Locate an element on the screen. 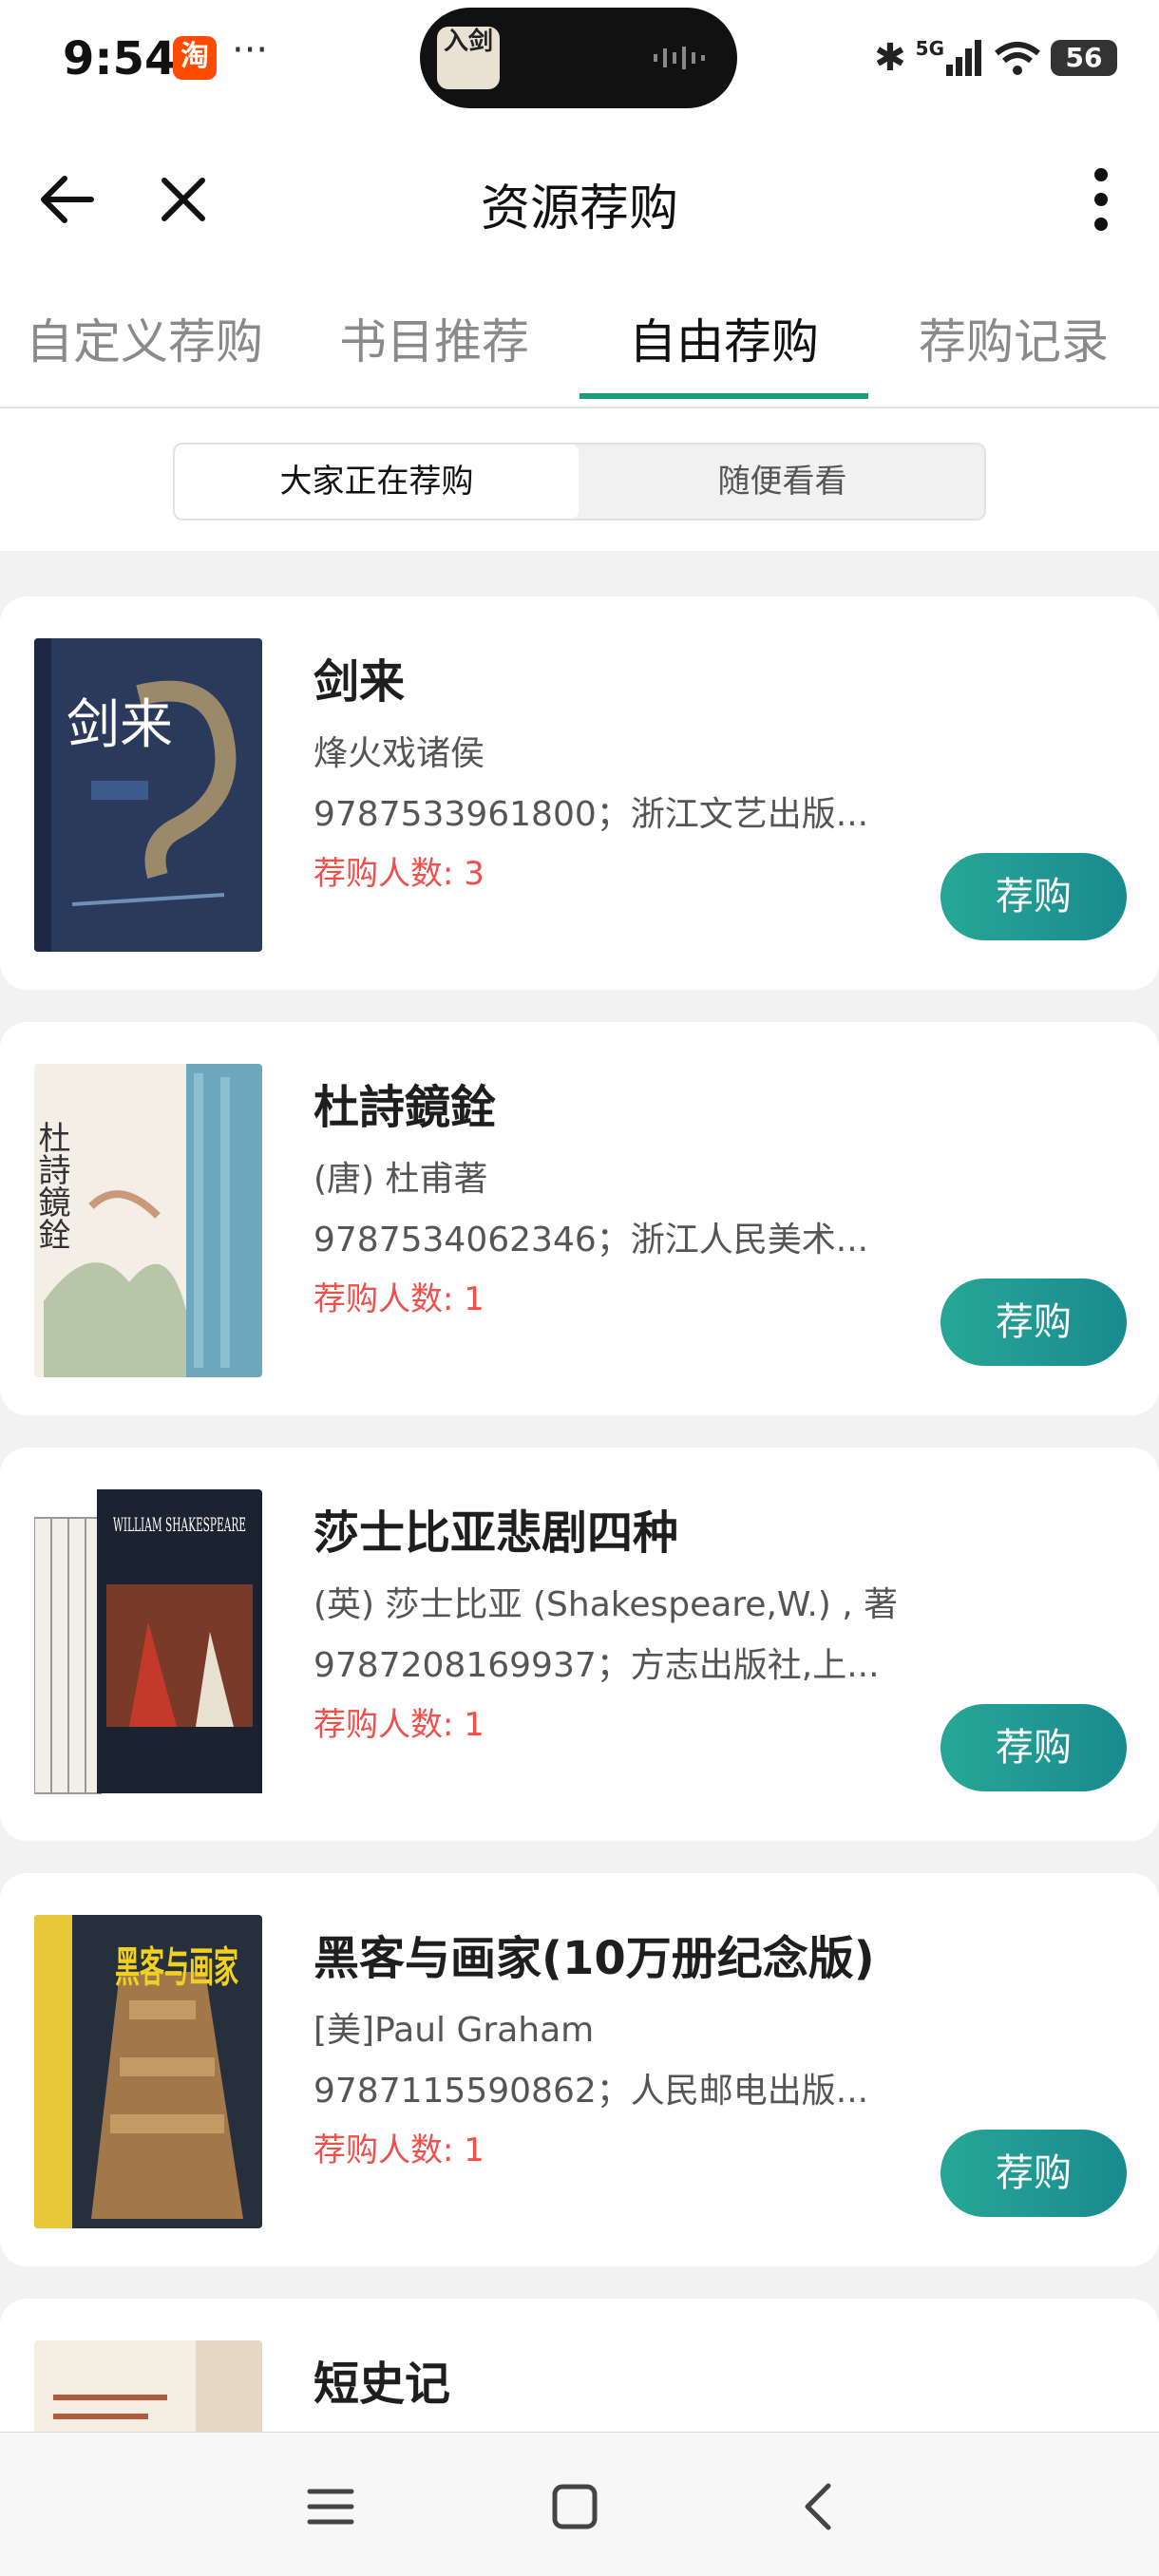  book-title: 莎士比亚悲剧四种 is located at coordinates (496, 1533).